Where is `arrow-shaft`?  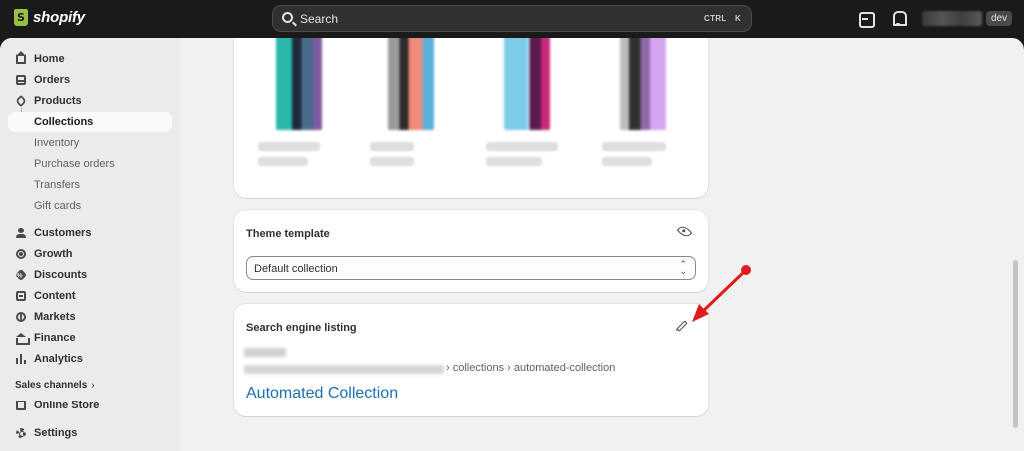
arrow-shaft is located at coordinates (723, 292).